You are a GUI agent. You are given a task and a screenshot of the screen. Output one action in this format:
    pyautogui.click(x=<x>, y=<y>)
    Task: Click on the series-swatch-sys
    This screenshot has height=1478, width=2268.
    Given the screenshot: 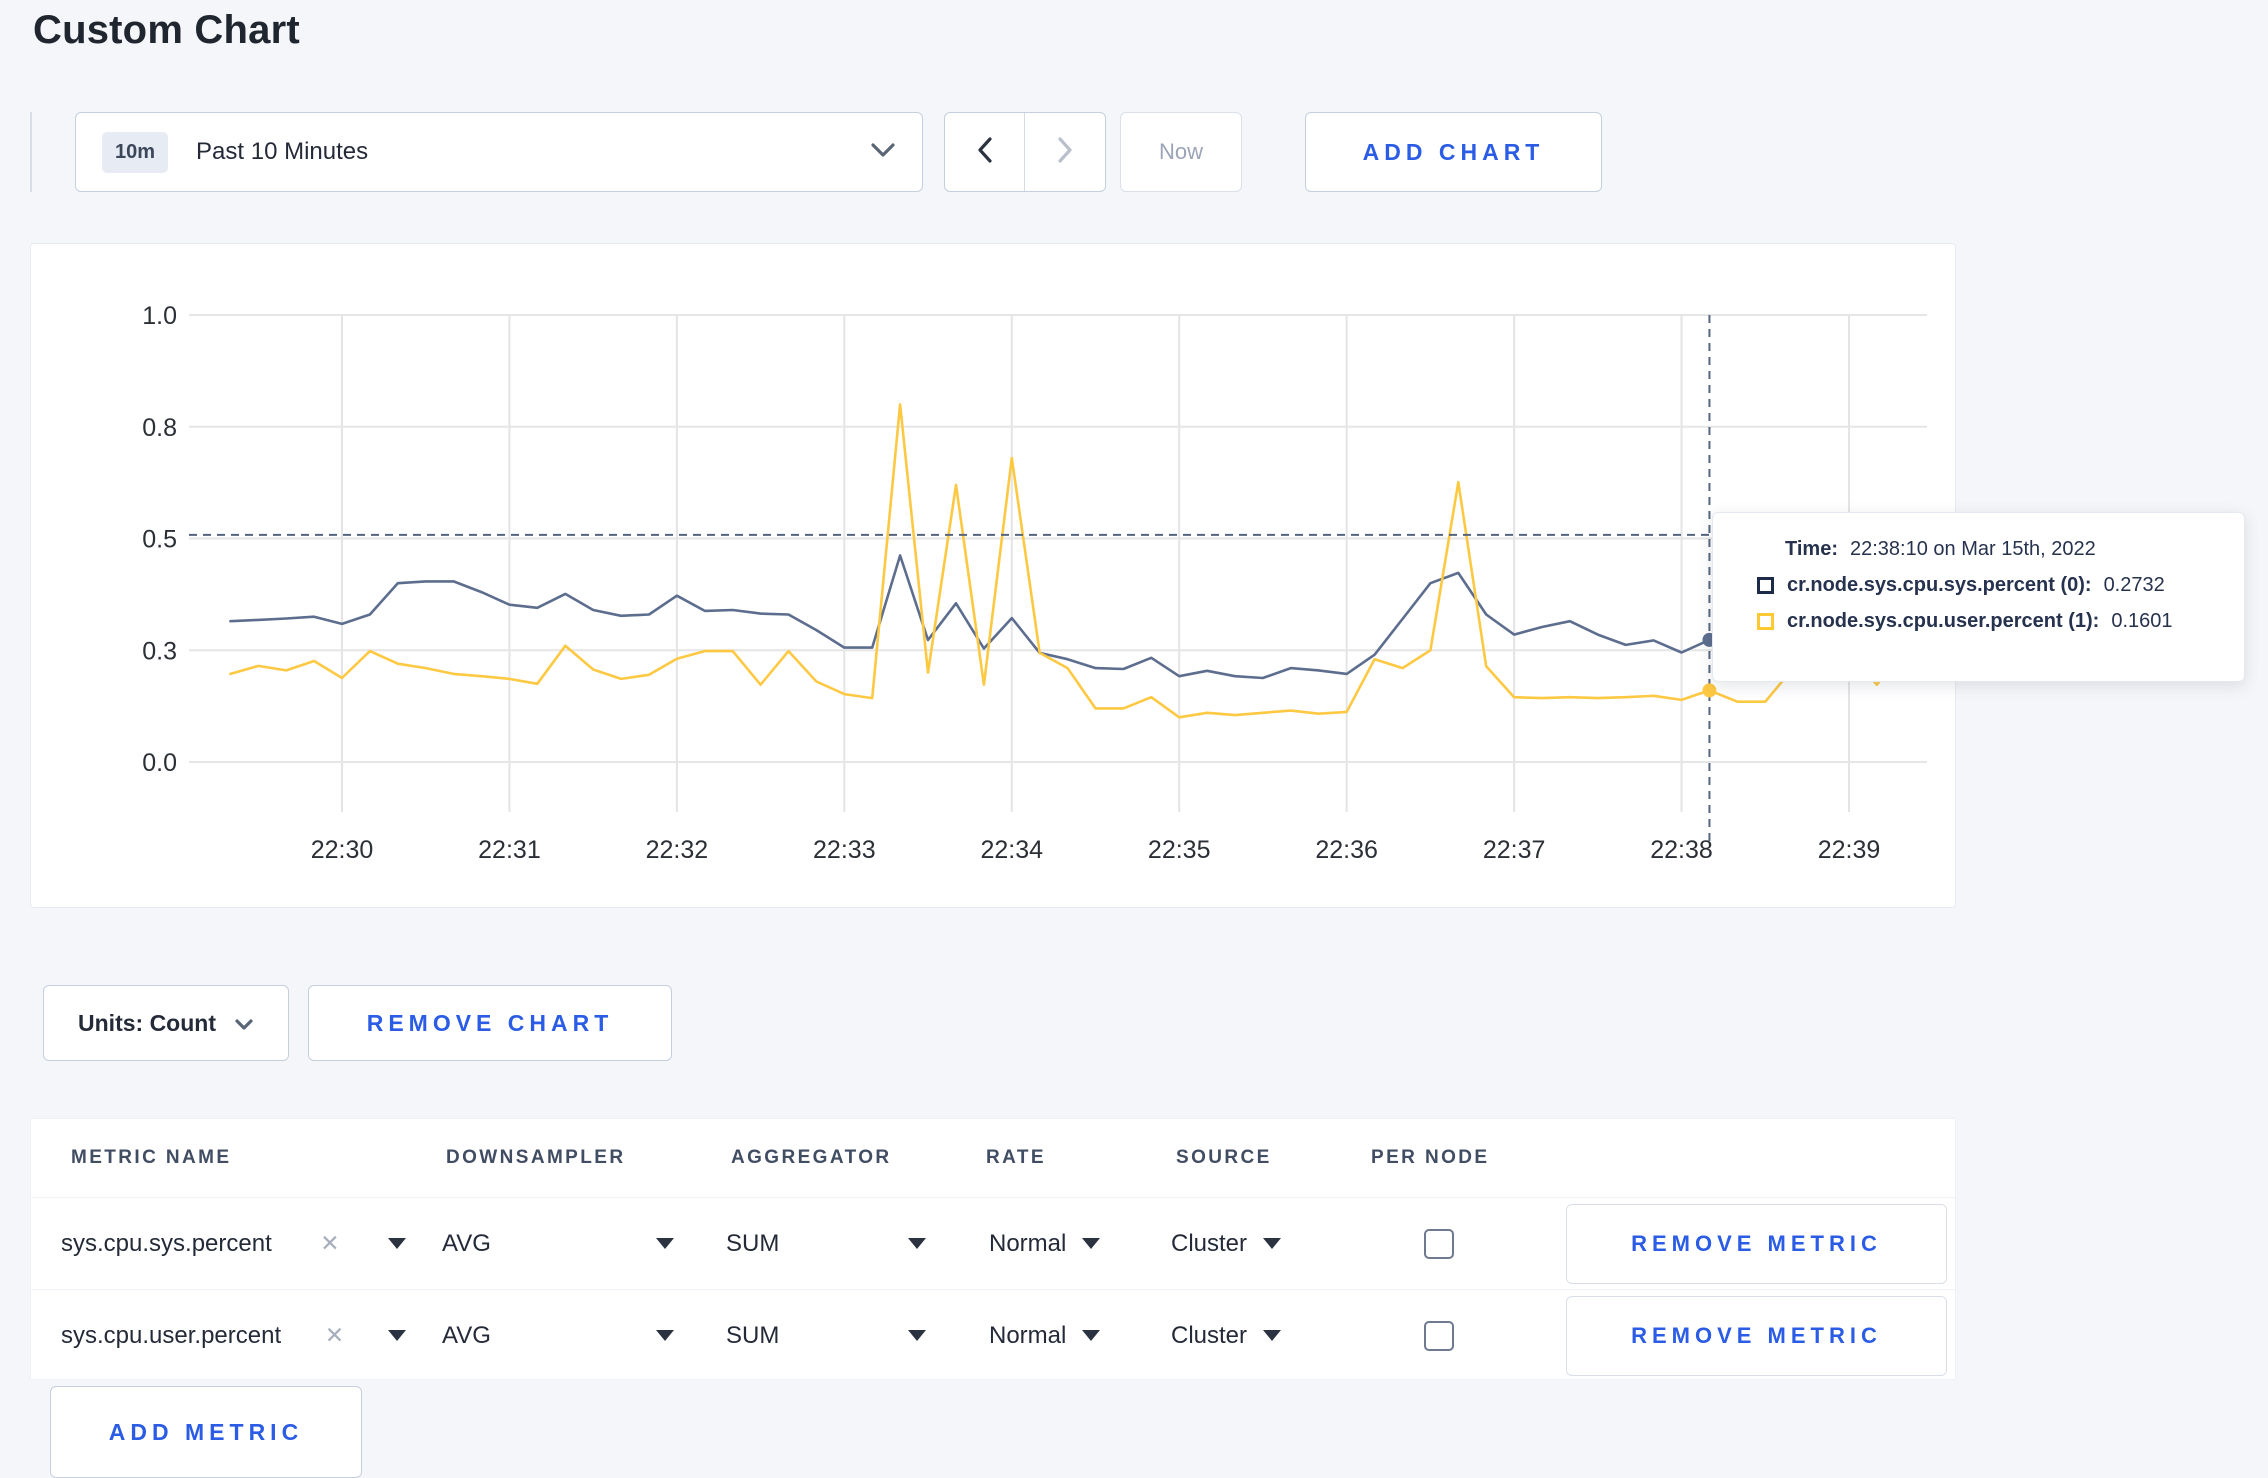 What is the action you would take?
    pyautogui.click(x=1765, y=585)
    